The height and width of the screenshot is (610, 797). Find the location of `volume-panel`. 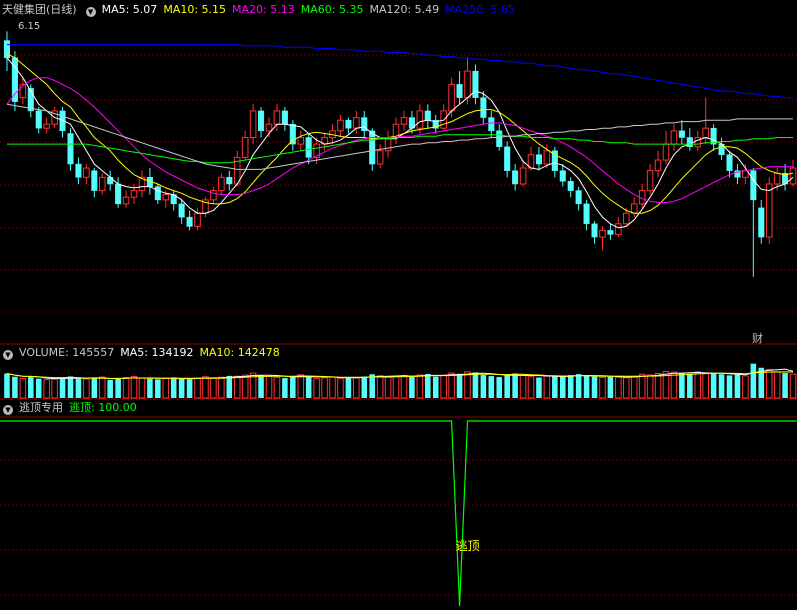

volume-panel is located at coordinates (400, 381).